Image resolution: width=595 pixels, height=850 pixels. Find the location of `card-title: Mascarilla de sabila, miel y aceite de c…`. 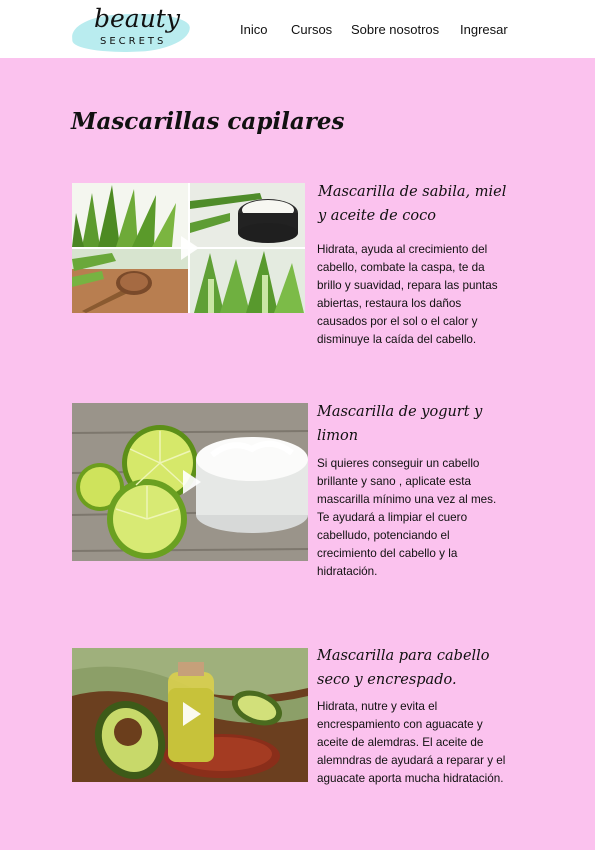

card-title: Mascarilla de sabila, miel y aceite de c… is located at coordinates (412, 204).